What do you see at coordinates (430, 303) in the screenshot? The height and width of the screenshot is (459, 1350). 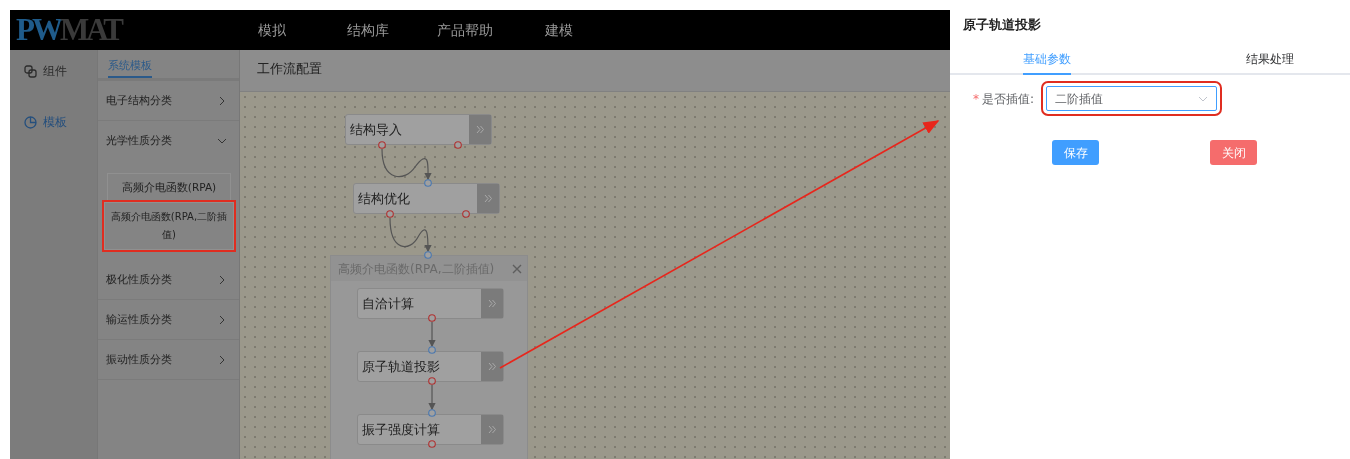 I see `workflow-node: 自洽计算` at bounding box center [430, 303].